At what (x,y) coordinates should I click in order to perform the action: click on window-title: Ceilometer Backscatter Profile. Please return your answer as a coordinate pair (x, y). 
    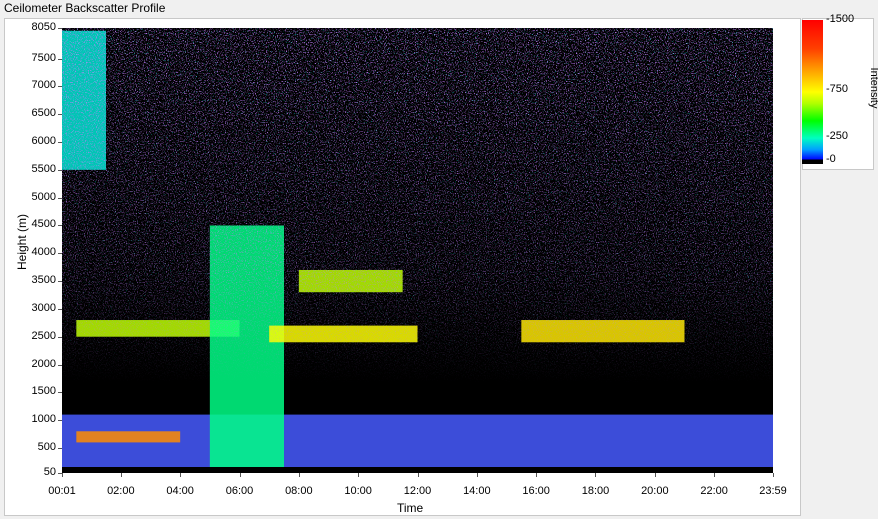
    Looking at the image, I should click on (85, 8).